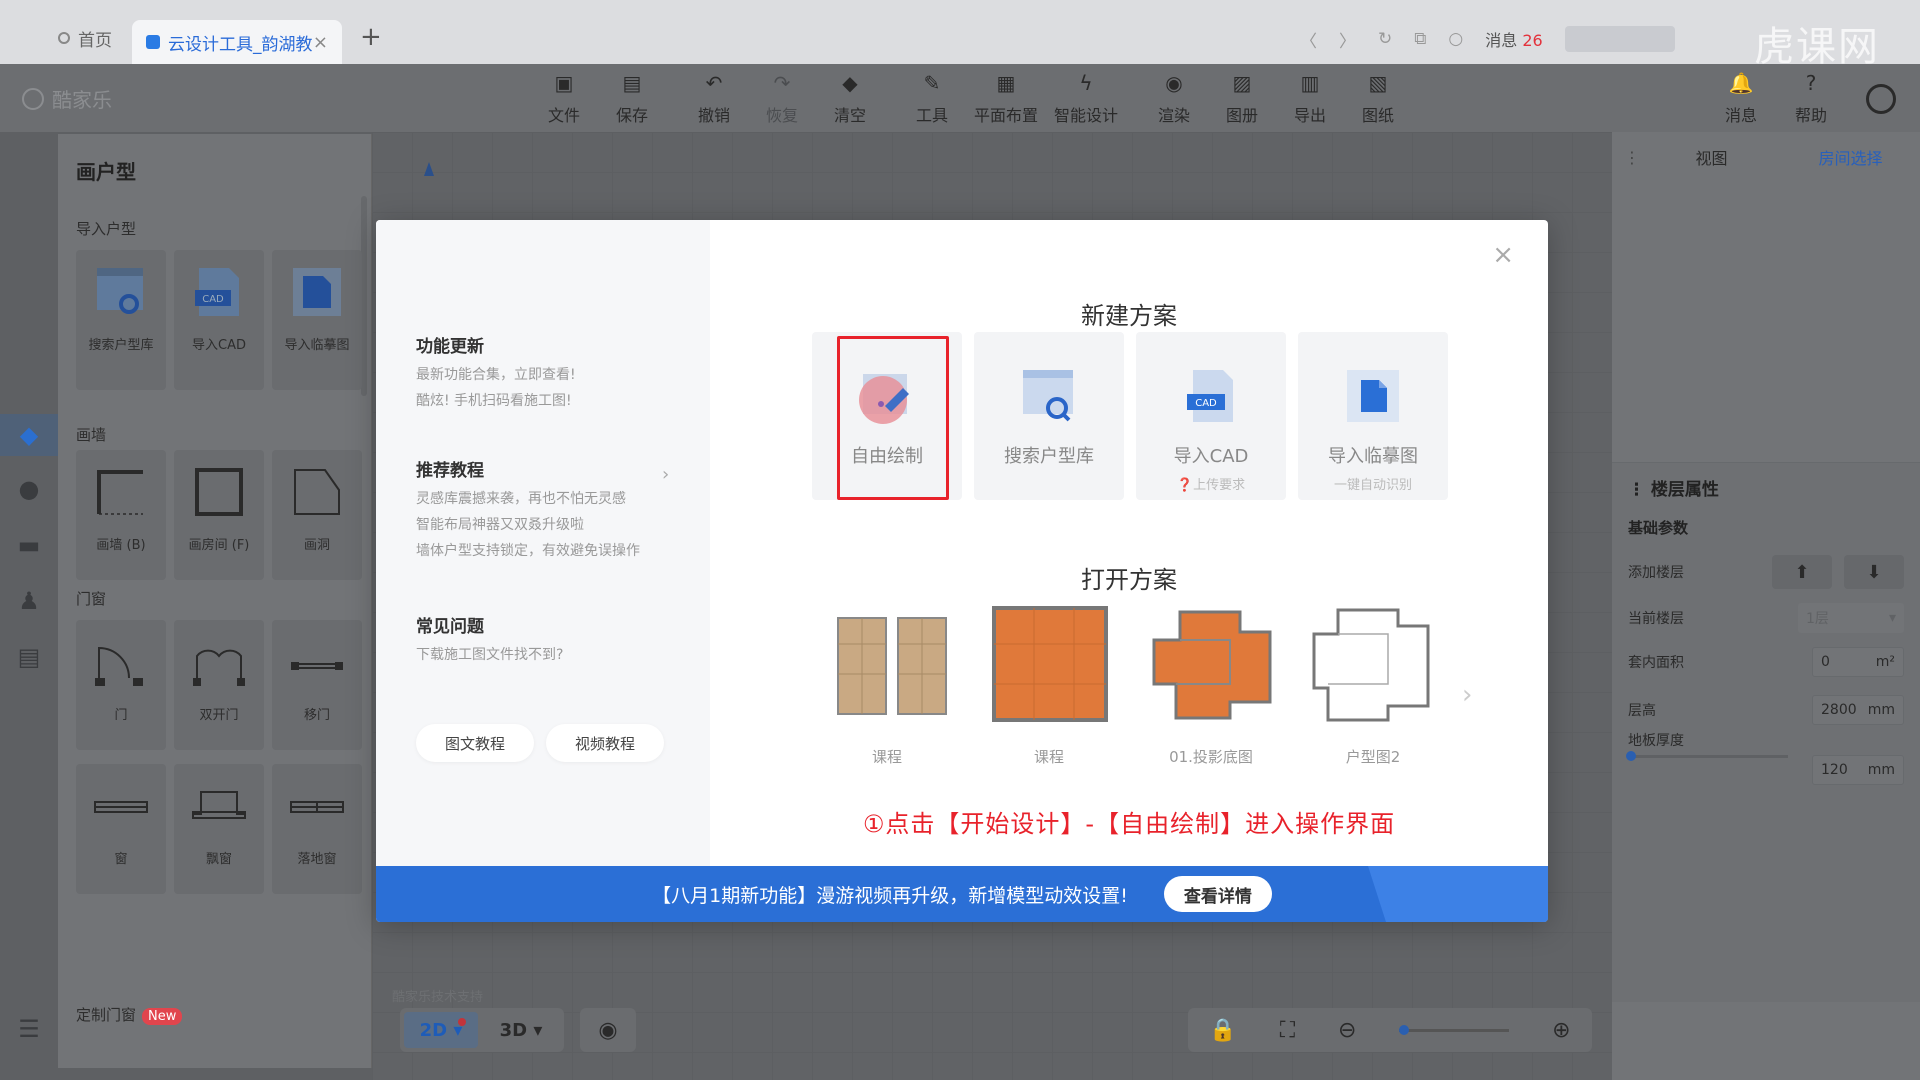 This screenshot has width=1920, height=1080. What do you see at coordinates (632, 99) in the screenshot?
I see `toolbar-button-save: ▤ 保存` at bounding box center [632, 99].